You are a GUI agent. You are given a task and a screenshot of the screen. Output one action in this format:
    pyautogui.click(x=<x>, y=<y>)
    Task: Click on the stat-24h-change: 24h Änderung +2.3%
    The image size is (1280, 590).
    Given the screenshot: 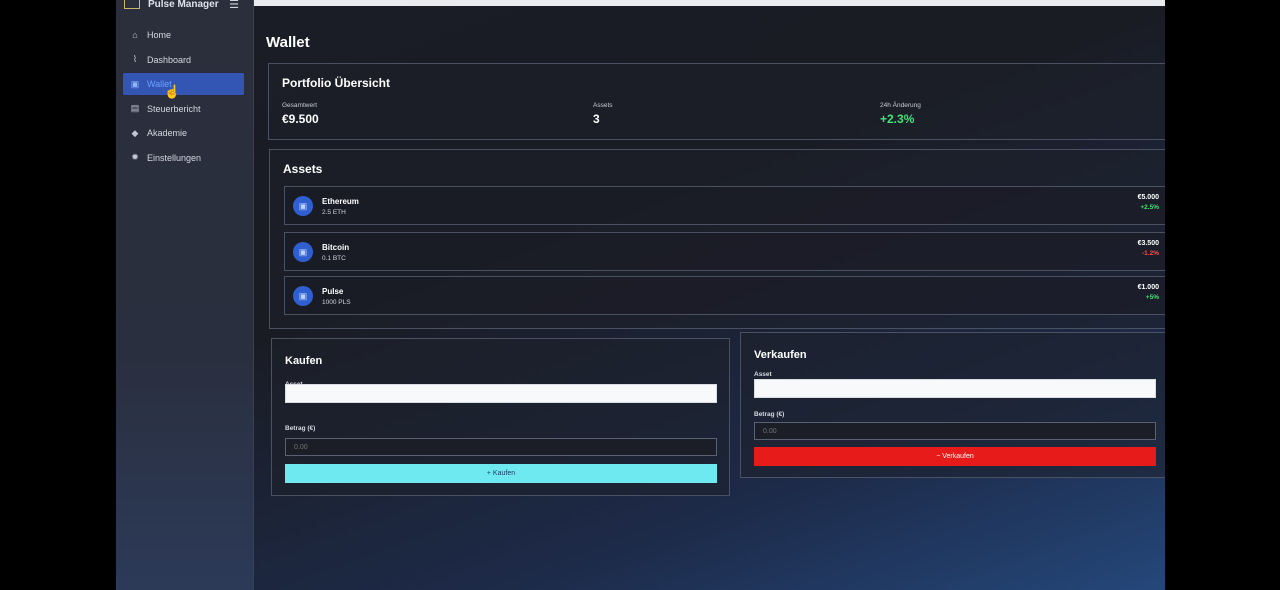 What is the action you would take?
    pyautogui.click(x=900, y=114)
    